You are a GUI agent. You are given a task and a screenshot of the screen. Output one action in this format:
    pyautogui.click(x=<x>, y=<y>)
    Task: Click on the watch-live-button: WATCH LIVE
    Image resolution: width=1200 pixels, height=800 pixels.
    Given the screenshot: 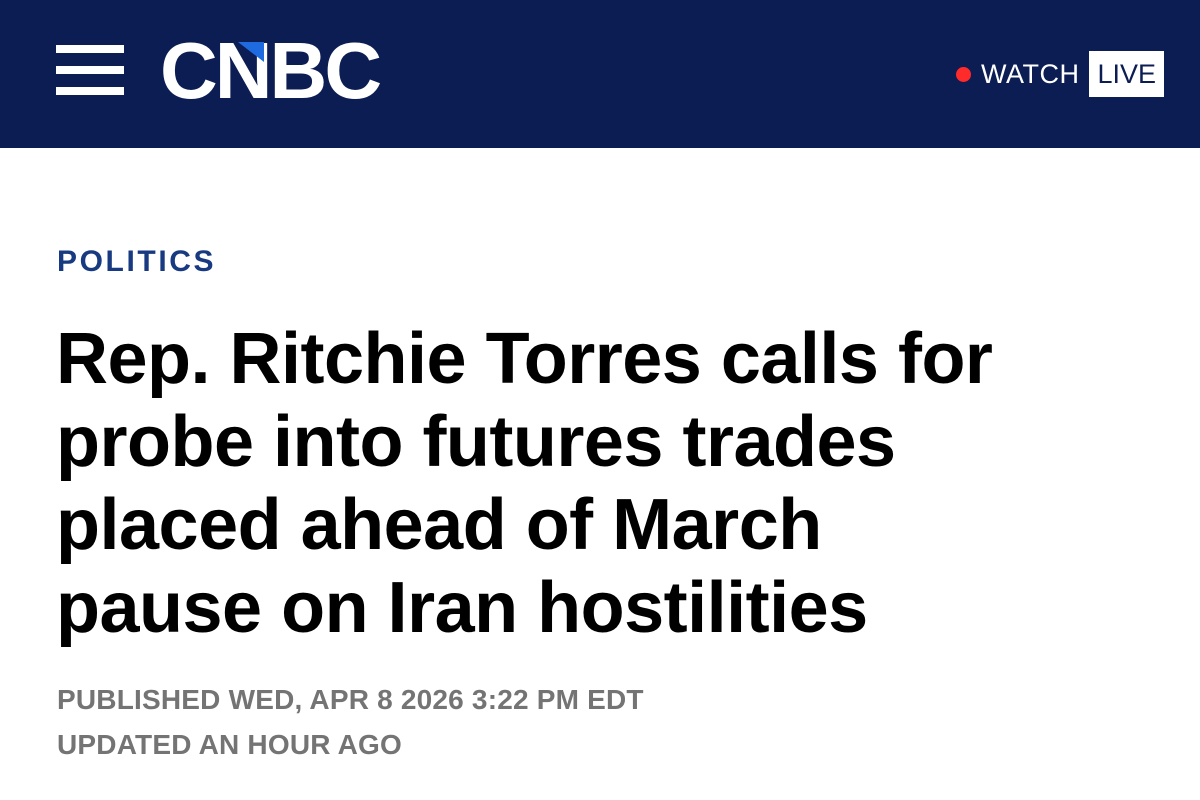 What is the action you would take?
    pyautogui.click(x=1060, y=74)
    